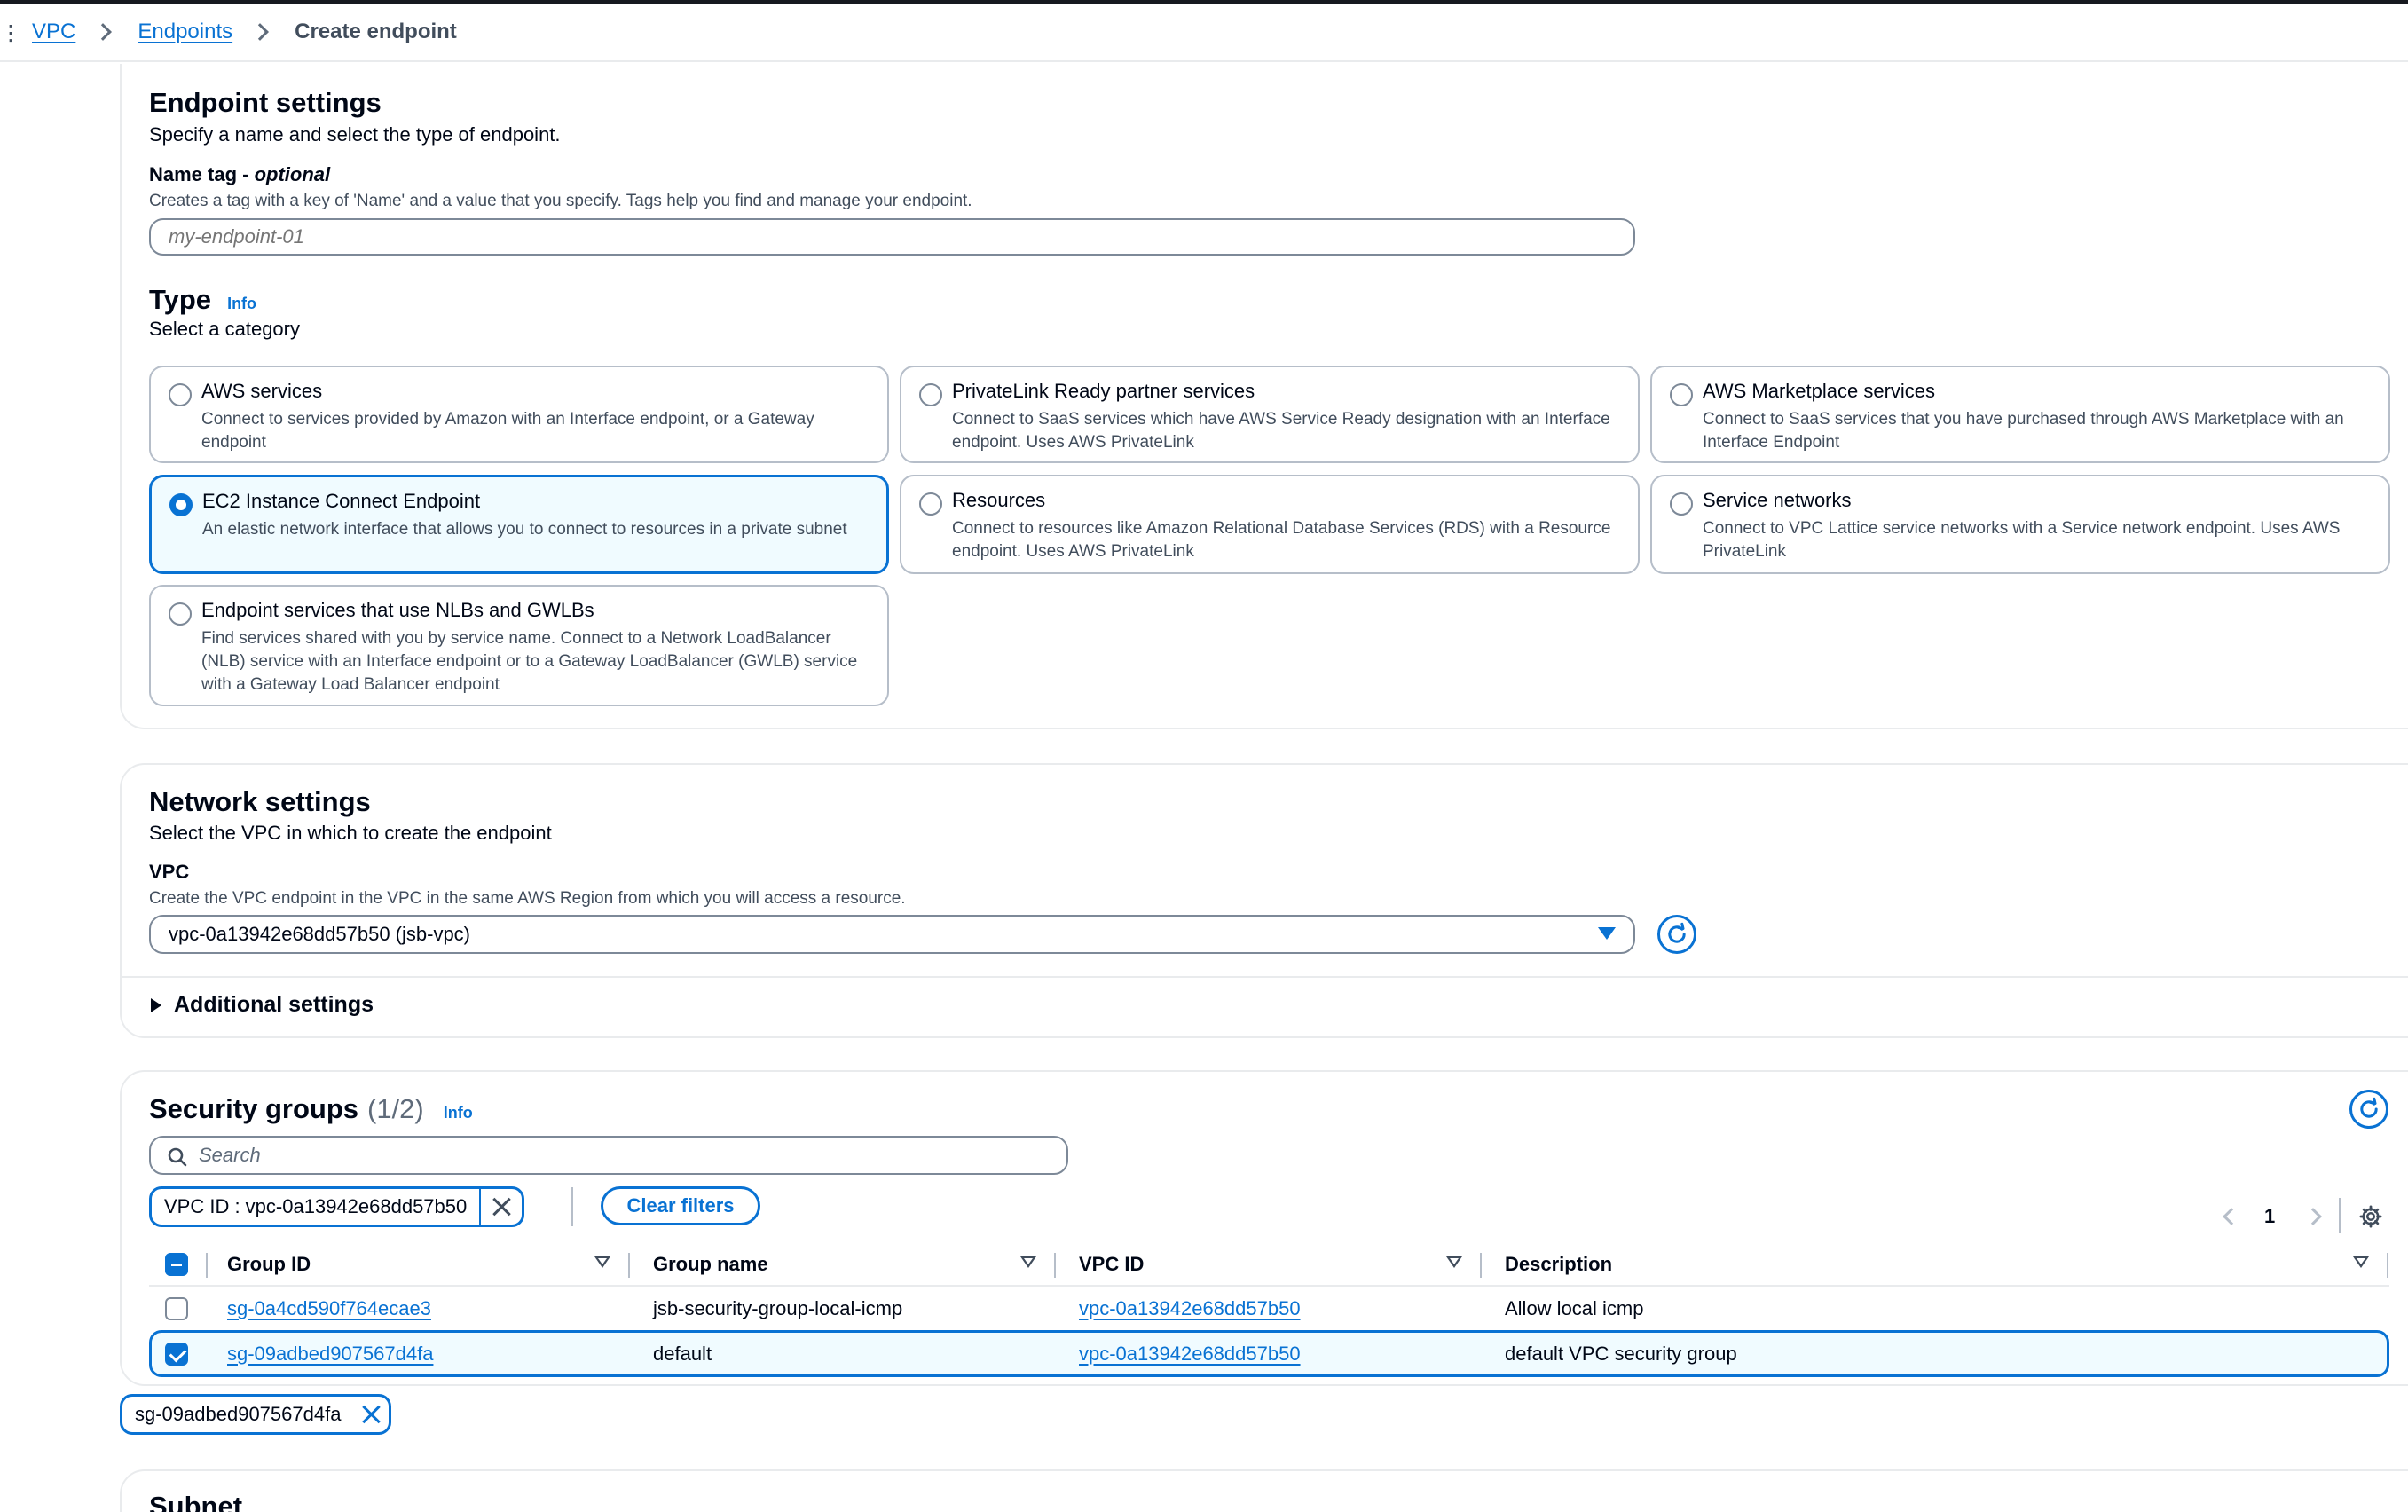 This screenshot has width=2408, height=1512. What do you see at coordinates (778, 1308) in the screenshot?
I see `group-name: jsb-security-group-local-icmp` at bounding box center [778, 1308].